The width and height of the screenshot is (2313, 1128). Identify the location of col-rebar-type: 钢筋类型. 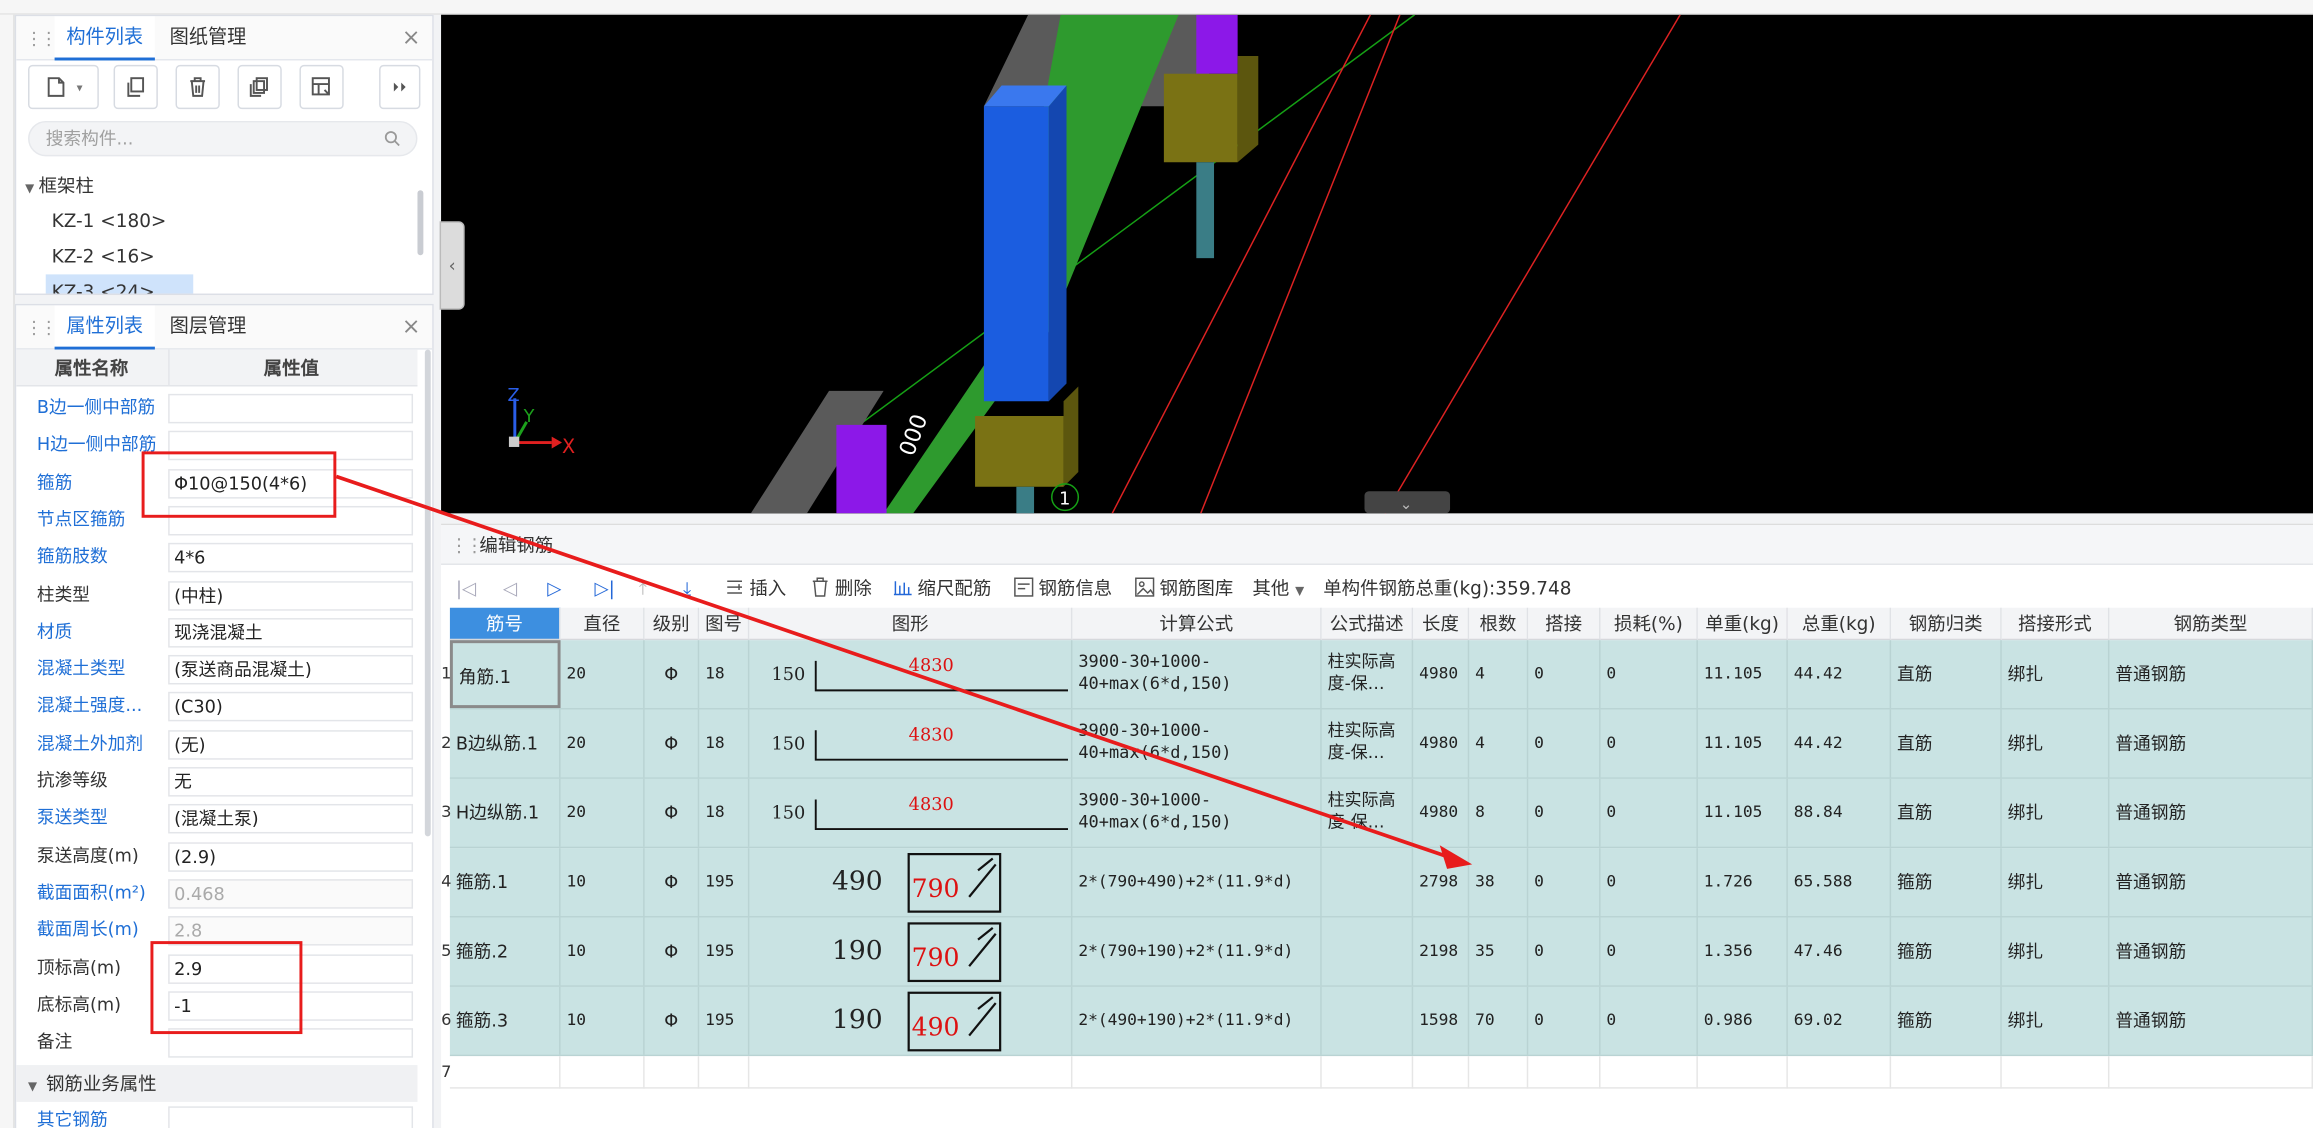
(2211, 624).